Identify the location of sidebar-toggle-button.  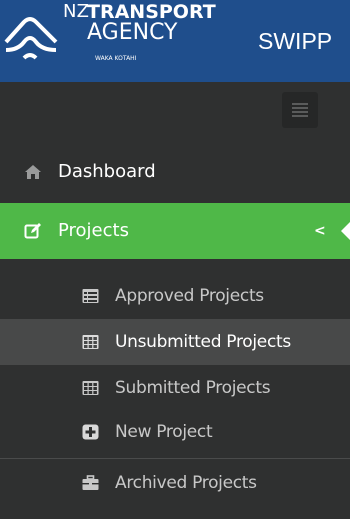
(300, 110).